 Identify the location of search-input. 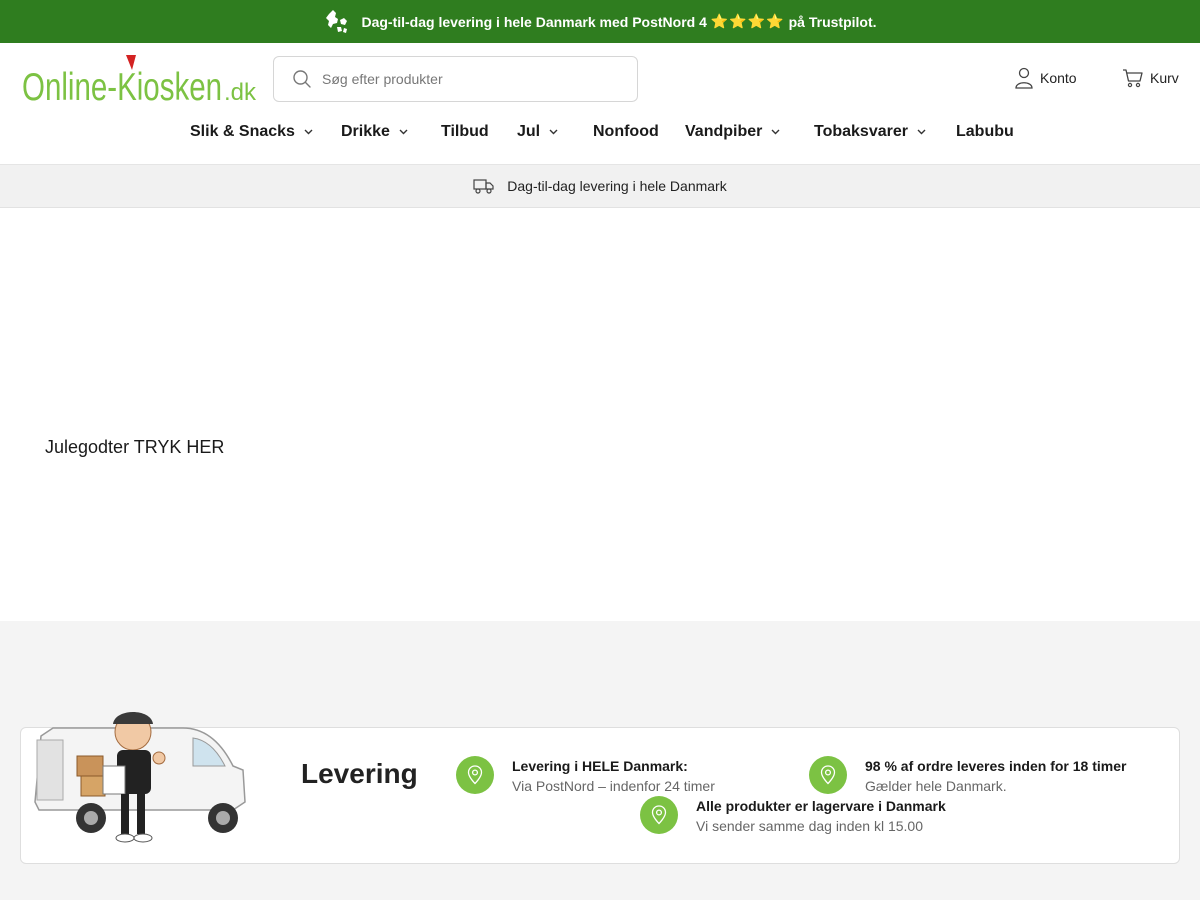
(472, 79).